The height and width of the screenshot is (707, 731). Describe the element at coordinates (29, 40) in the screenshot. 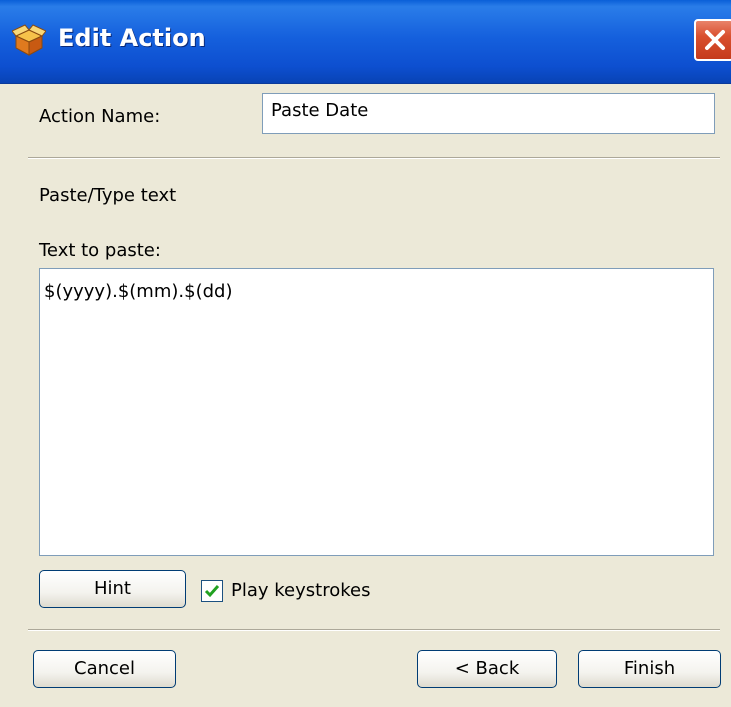

I see `wizard-box-icon` at that location.